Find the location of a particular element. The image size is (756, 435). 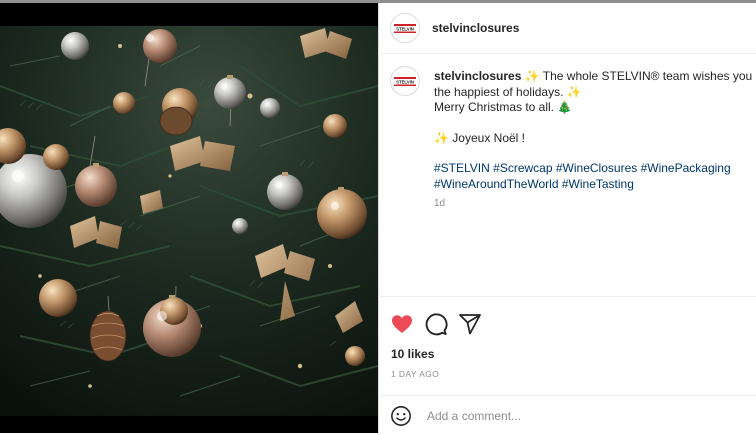

smiley-icon is located at coordinates (401, 416).